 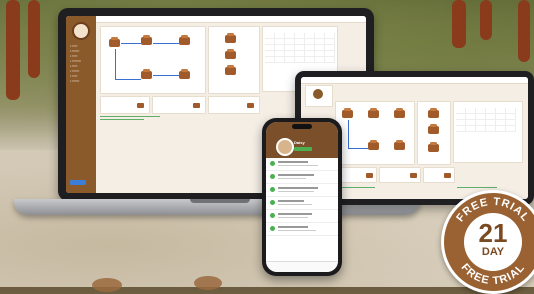 I want to click on farm-logo-card, so click(x=319, y=96).